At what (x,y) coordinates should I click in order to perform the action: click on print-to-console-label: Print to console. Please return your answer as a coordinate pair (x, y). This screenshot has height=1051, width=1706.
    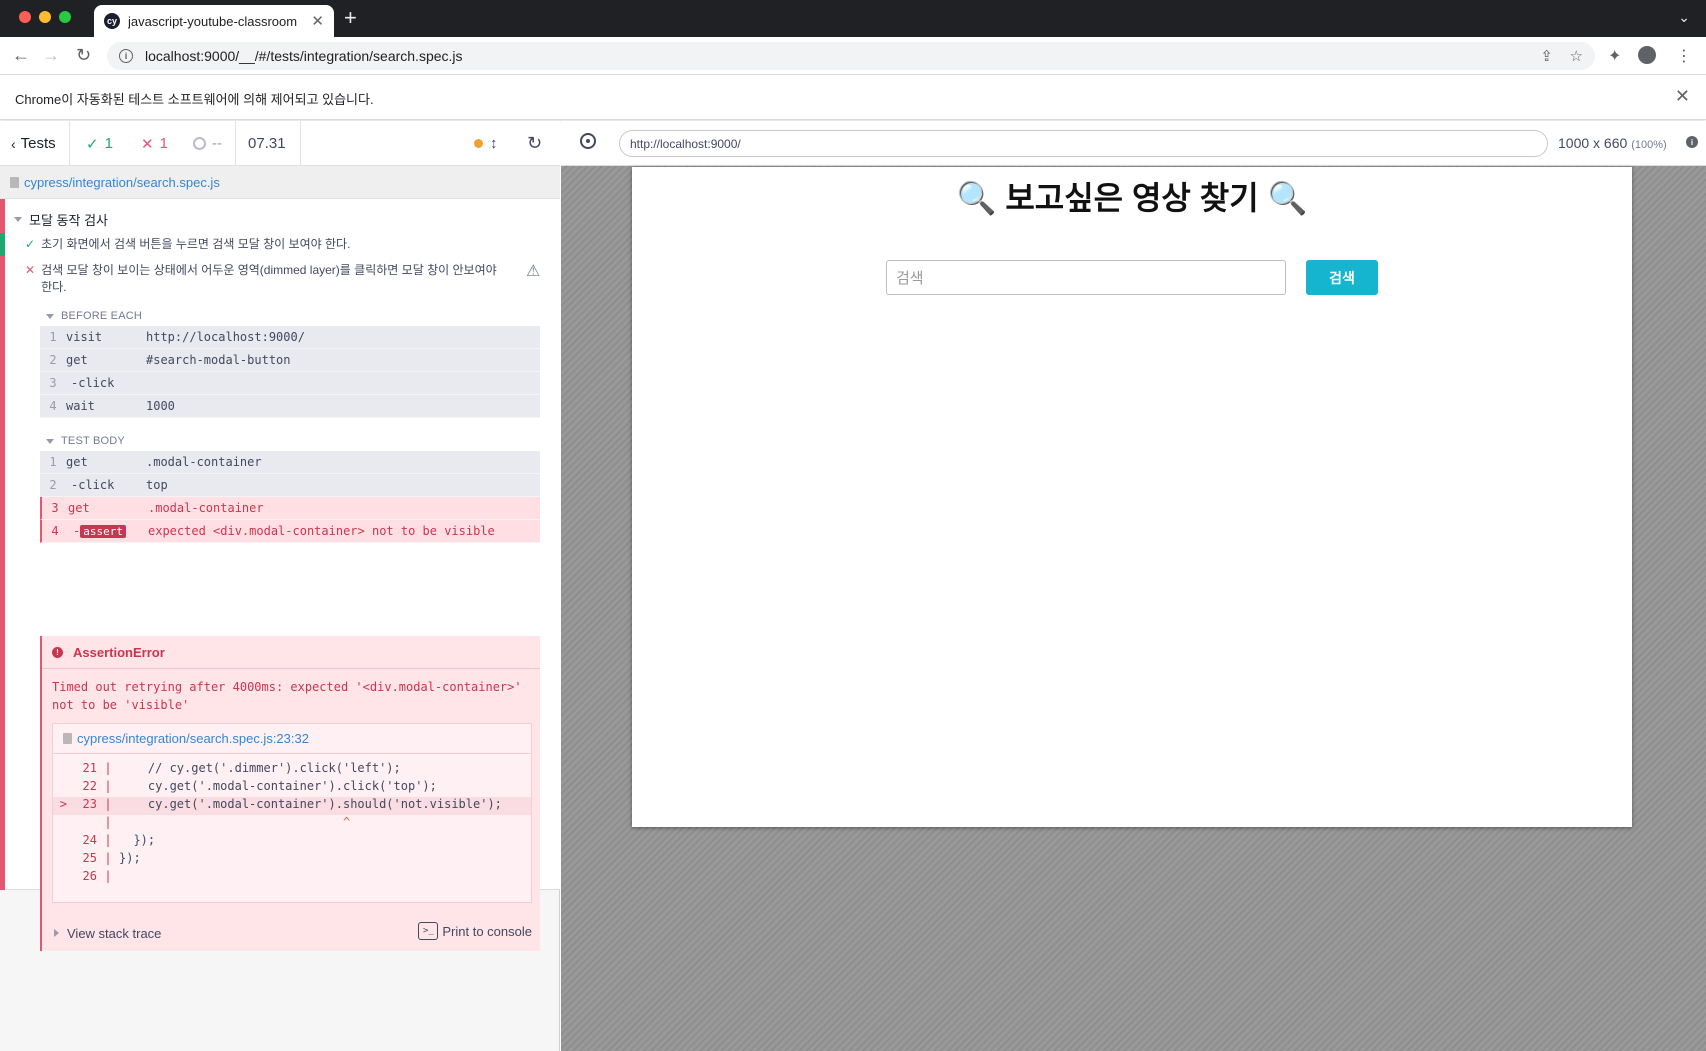
    Looking at the image, I should click on (487, 931).